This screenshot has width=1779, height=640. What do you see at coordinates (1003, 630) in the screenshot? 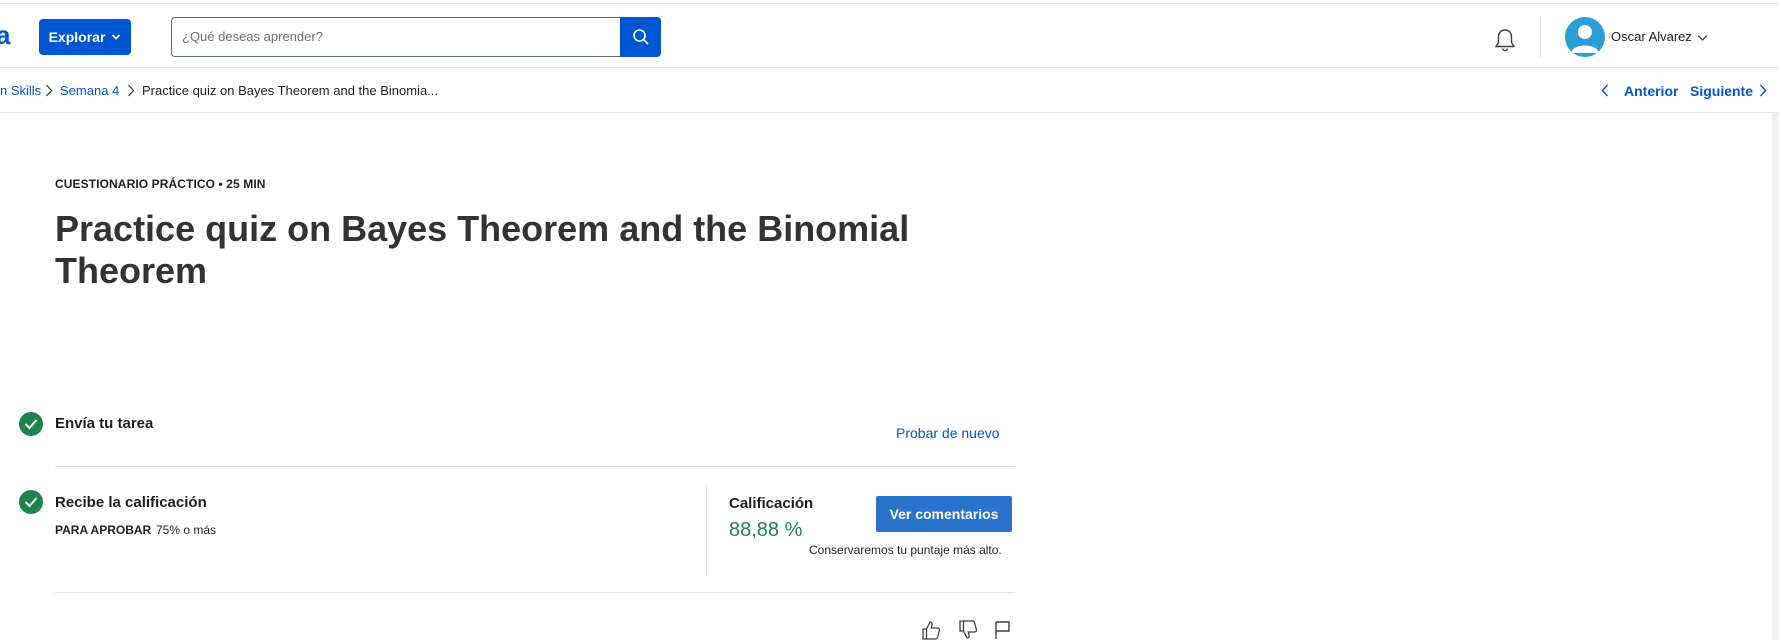
I see `flag-icon` at bounding box center [1003, 630].